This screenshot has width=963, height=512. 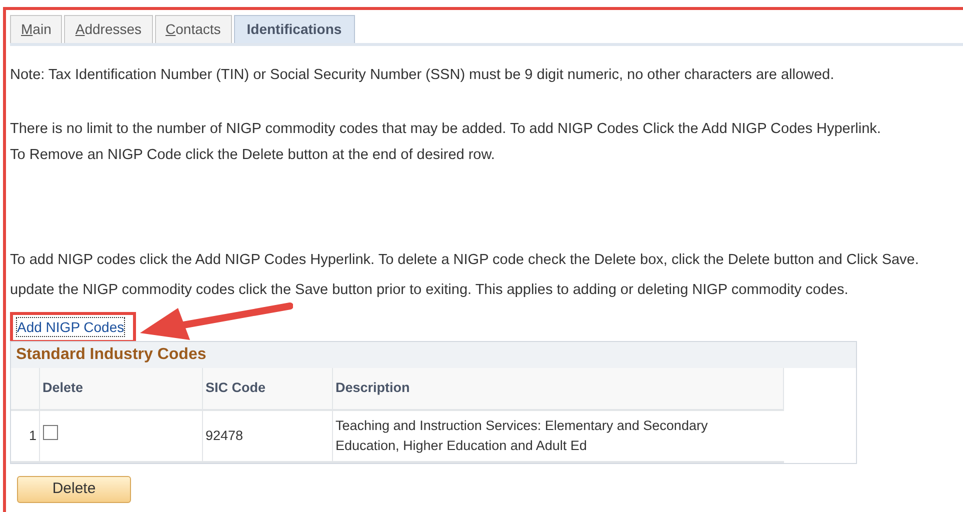 What do you see at coordinates (253, 155) in the screenshot?
I see `instruction-text: To Remove an NIGP Code click the Delete button at the end of desired row.` at bounding box center [253, 155].